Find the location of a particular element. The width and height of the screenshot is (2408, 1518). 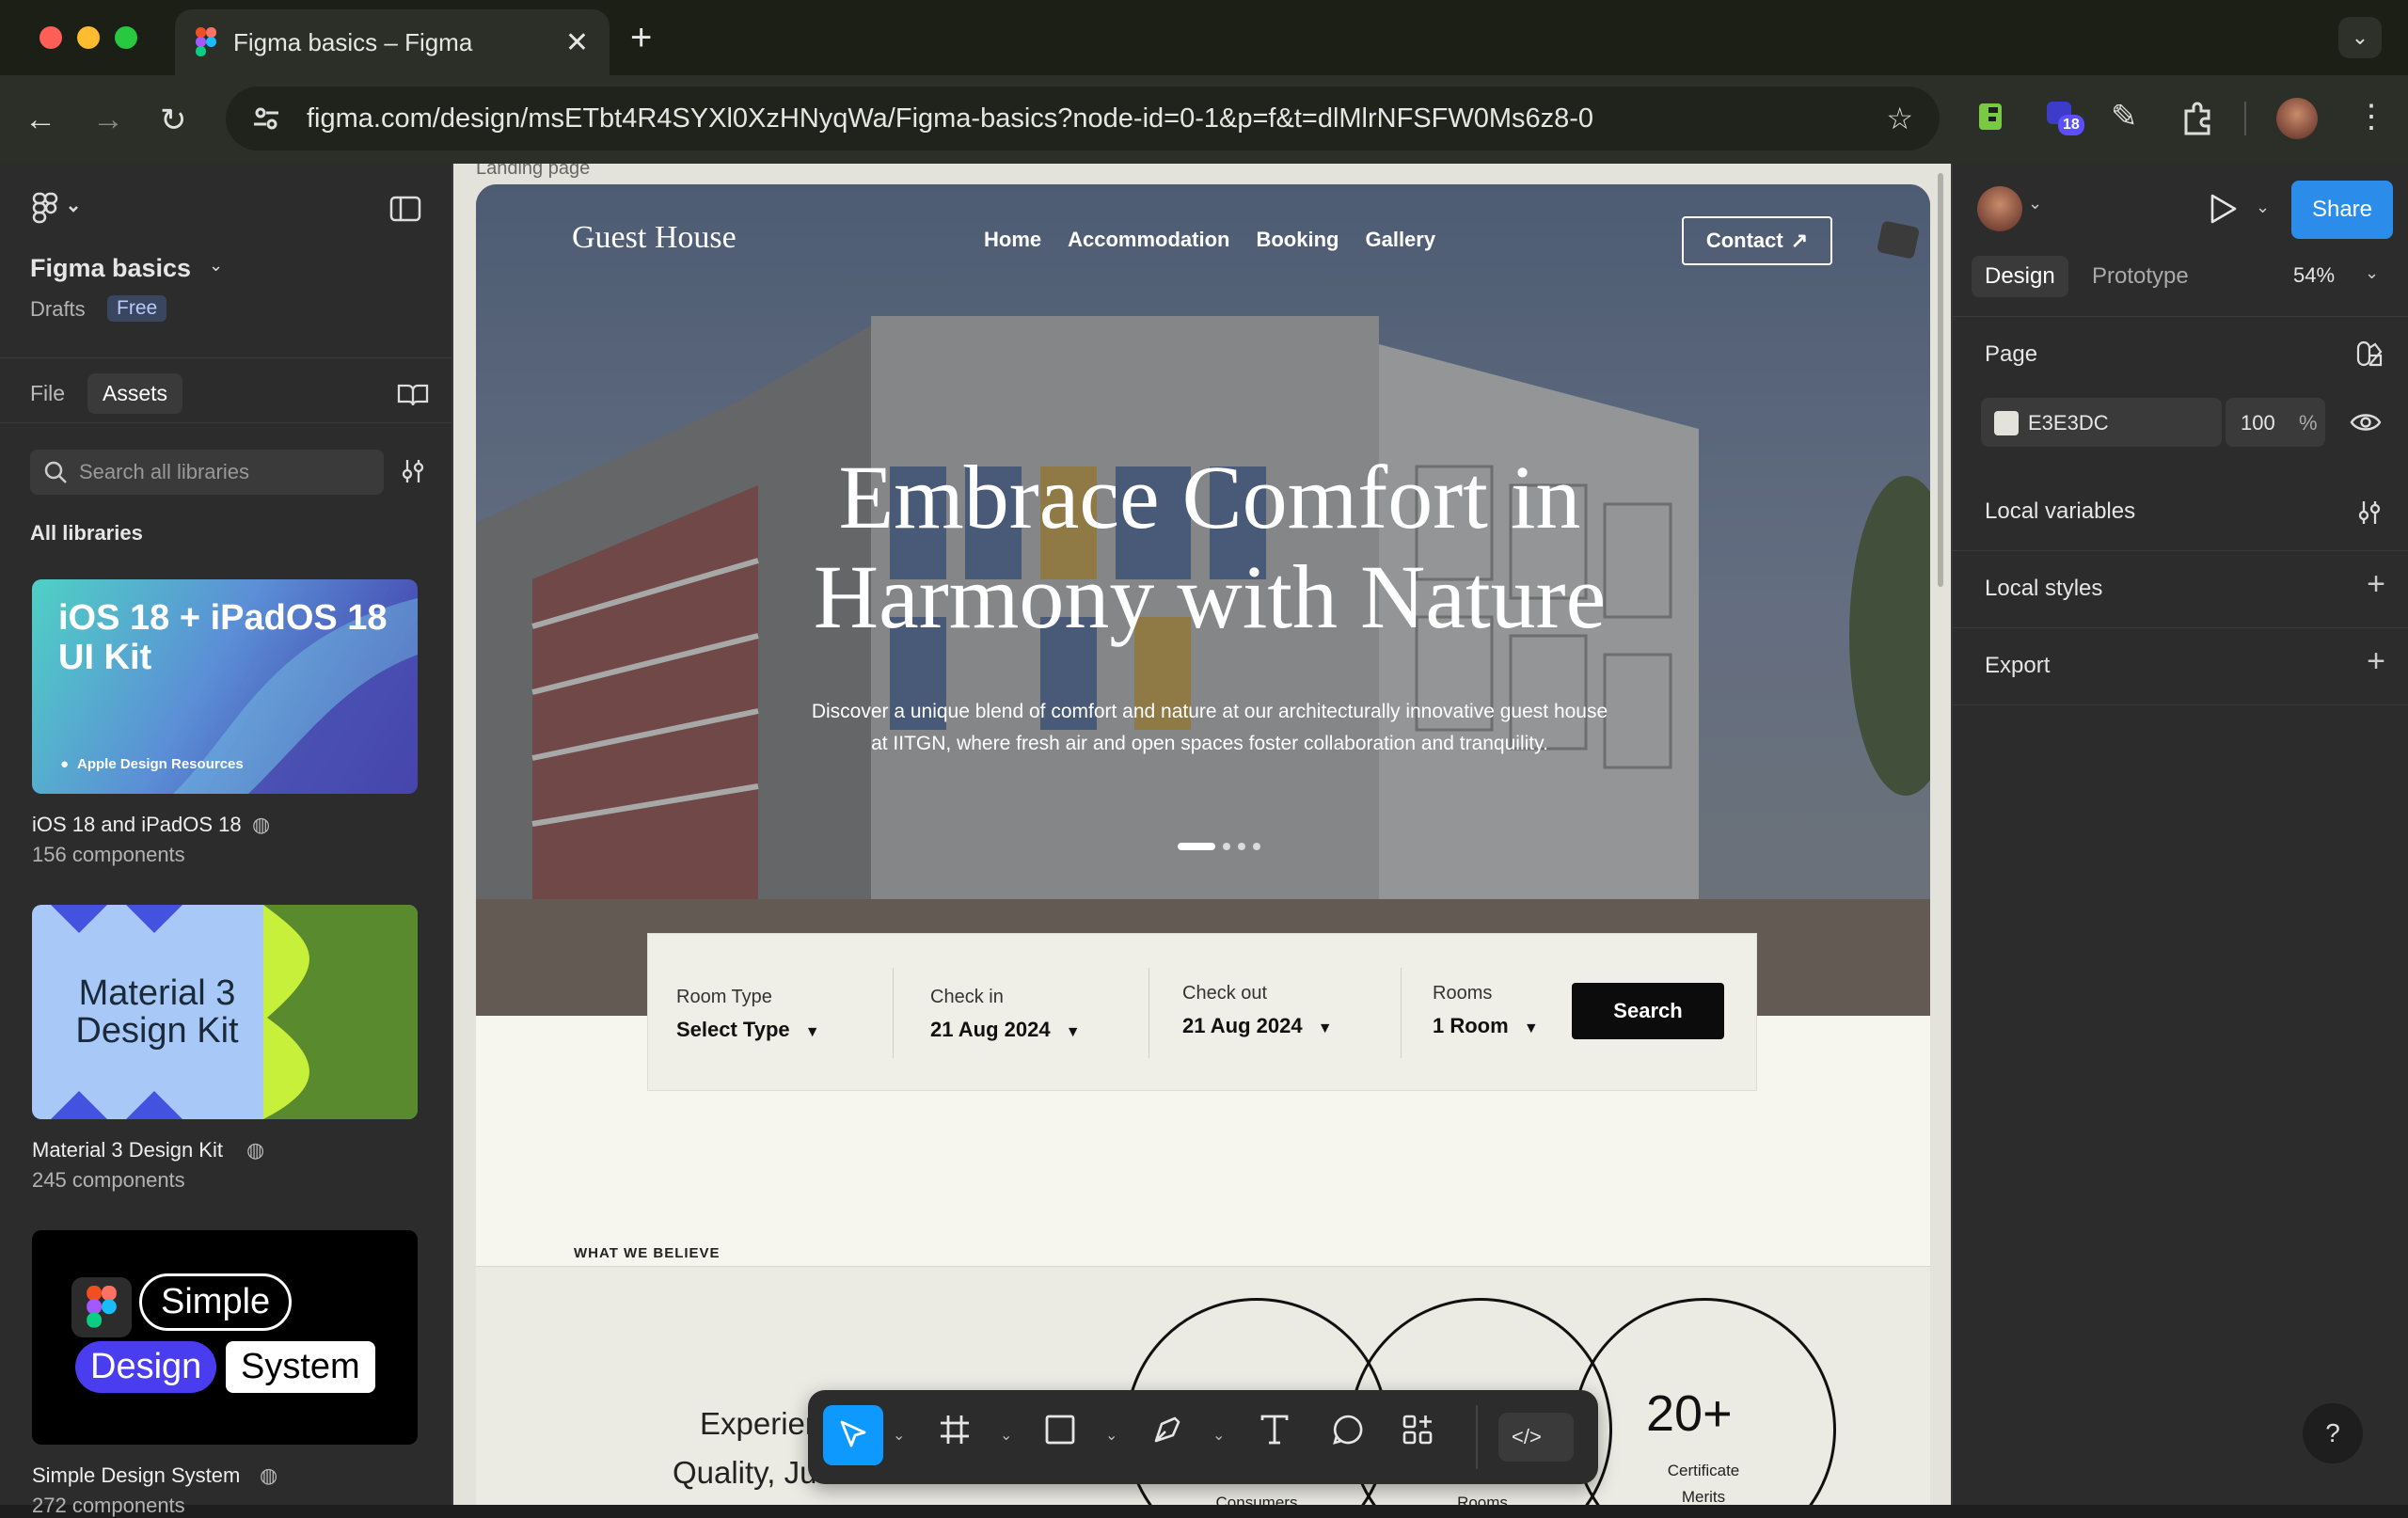

extension-icon is located at coordinates (1994, 117).